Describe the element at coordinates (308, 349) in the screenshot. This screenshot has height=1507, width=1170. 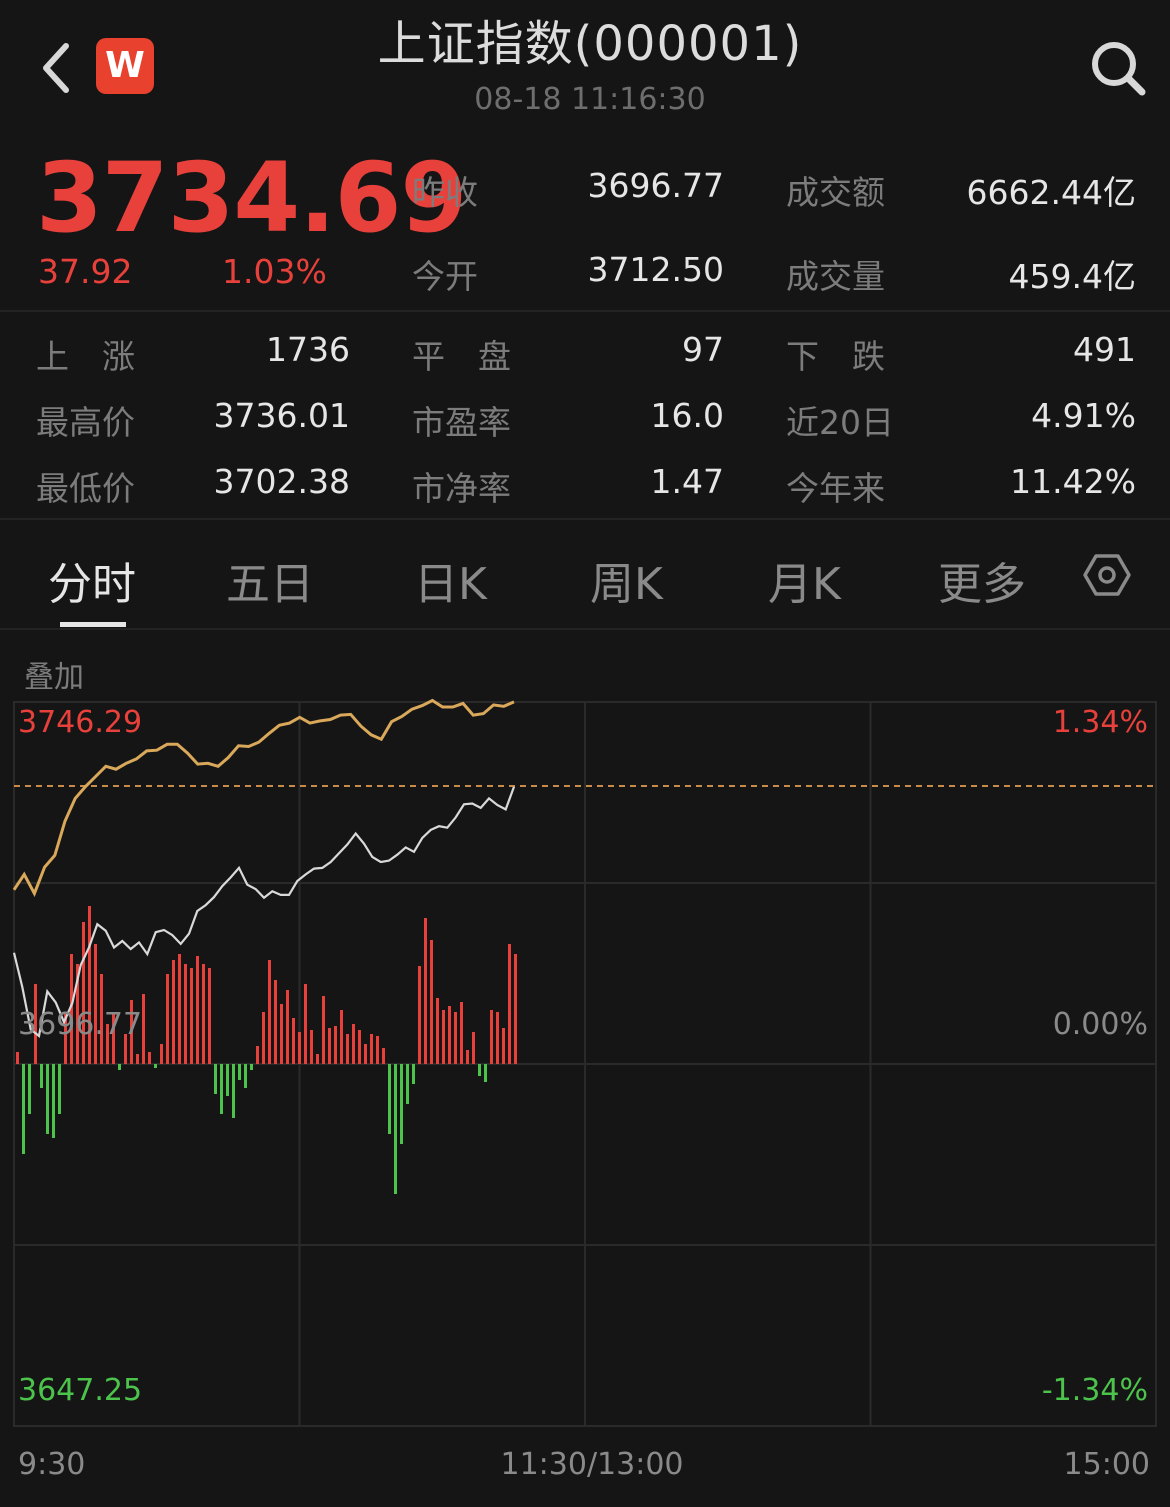
I see `stat-value: 1736` at that location.